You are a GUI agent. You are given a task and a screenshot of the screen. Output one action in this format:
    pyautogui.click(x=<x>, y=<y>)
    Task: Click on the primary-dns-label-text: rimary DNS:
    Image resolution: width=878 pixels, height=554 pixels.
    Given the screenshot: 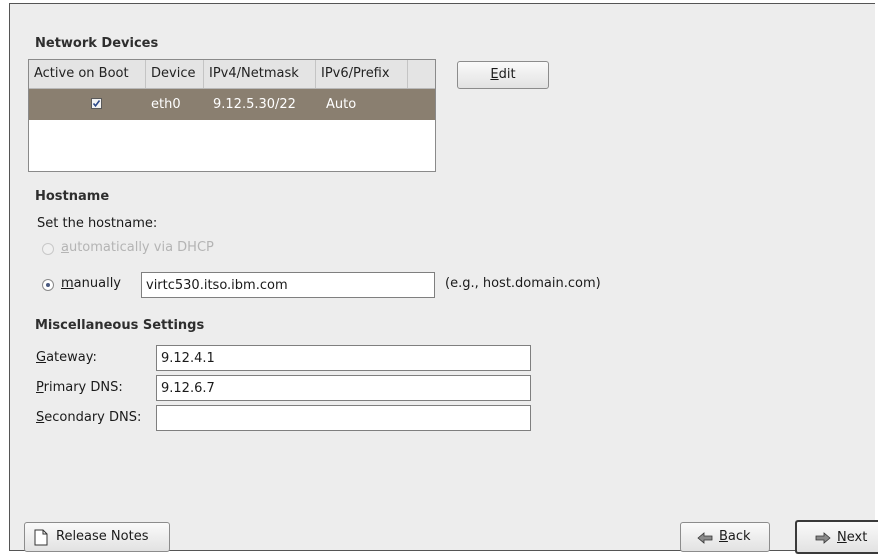 What is the action you would take?
    pyautogui.click(x=83, y=387)
    